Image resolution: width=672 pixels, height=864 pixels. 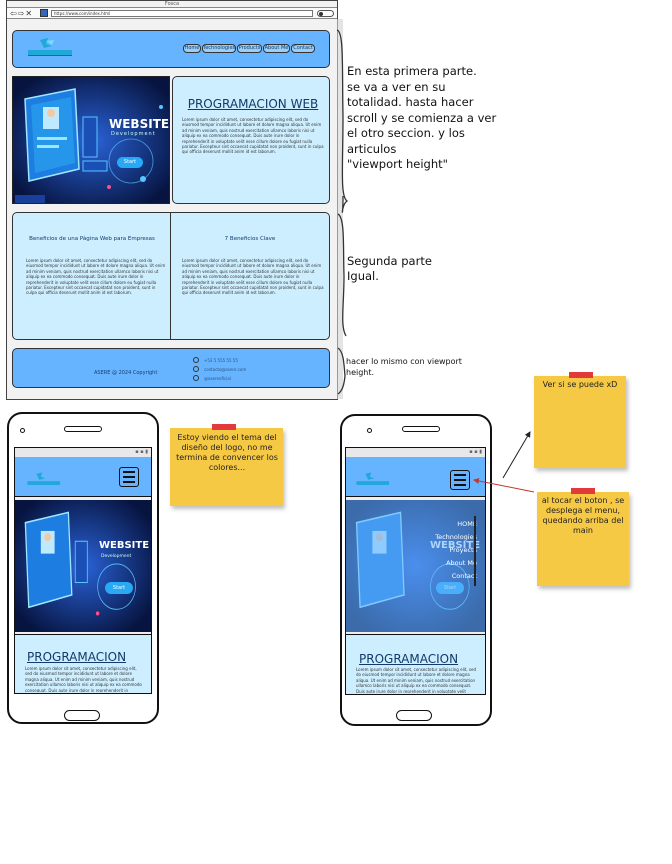 I want to click on annotation-part2: Segunda parte Igual., so click(x=389, y=268).